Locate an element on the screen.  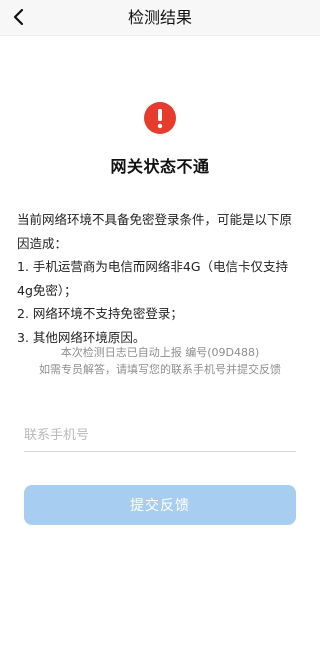
reason-intro: 当前网络环境不具备免密登录条件，可能是以下原因造成： is located at coordinates (155, 231).